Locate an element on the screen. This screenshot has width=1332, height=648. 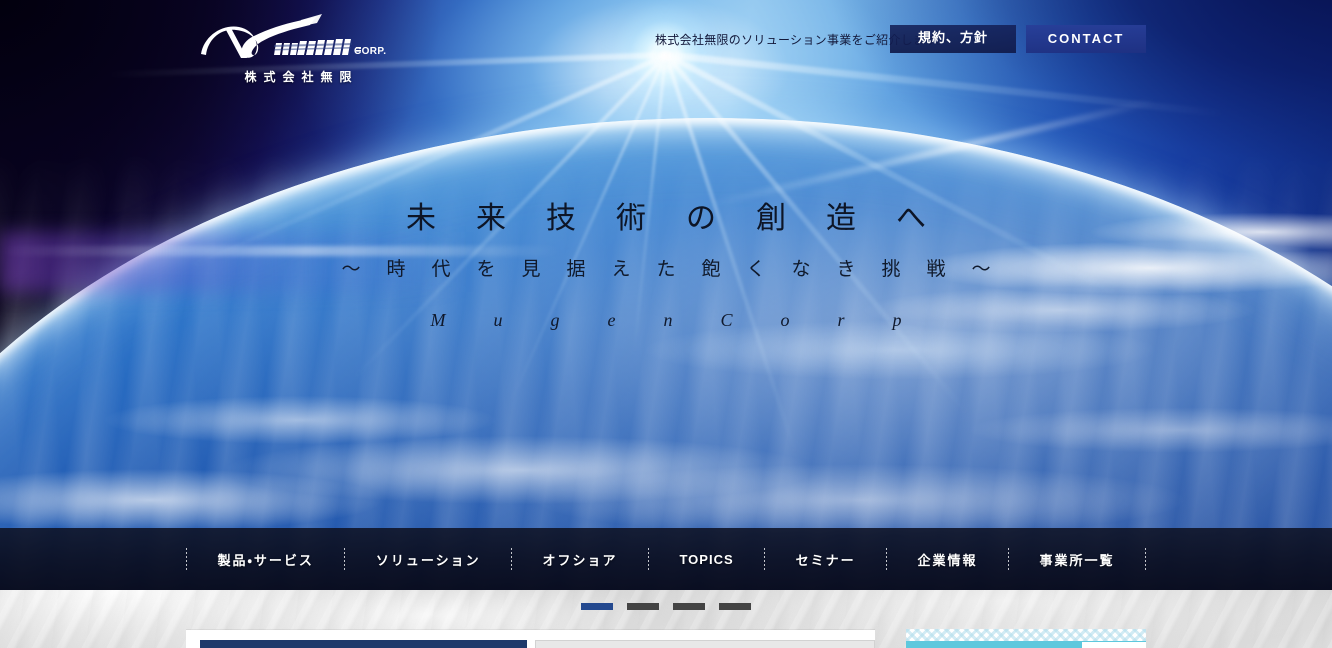
nav-seminar: セミナー is located at coordinates (825, 559).